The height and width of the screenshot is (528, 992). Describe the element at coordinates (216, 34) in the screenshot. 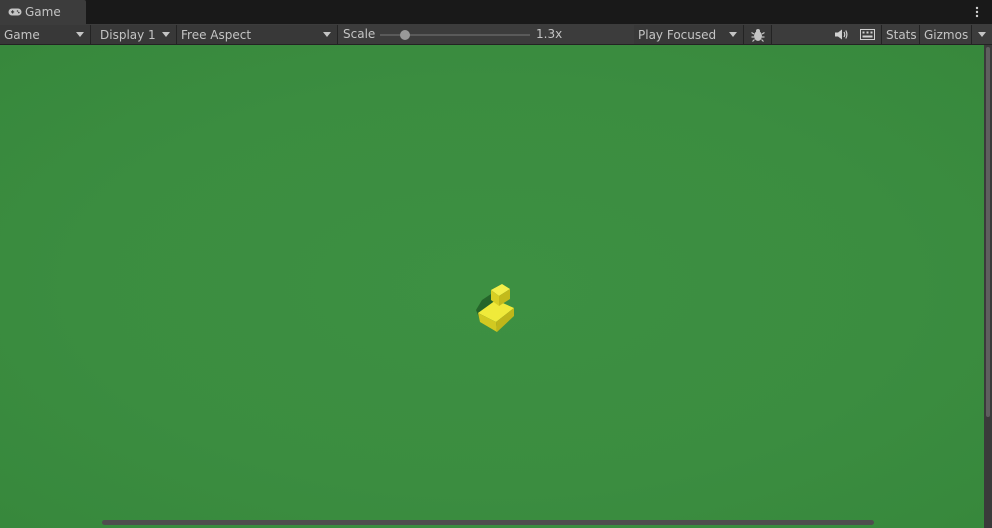

I see `aspect-label: Free Aspect` at that location.